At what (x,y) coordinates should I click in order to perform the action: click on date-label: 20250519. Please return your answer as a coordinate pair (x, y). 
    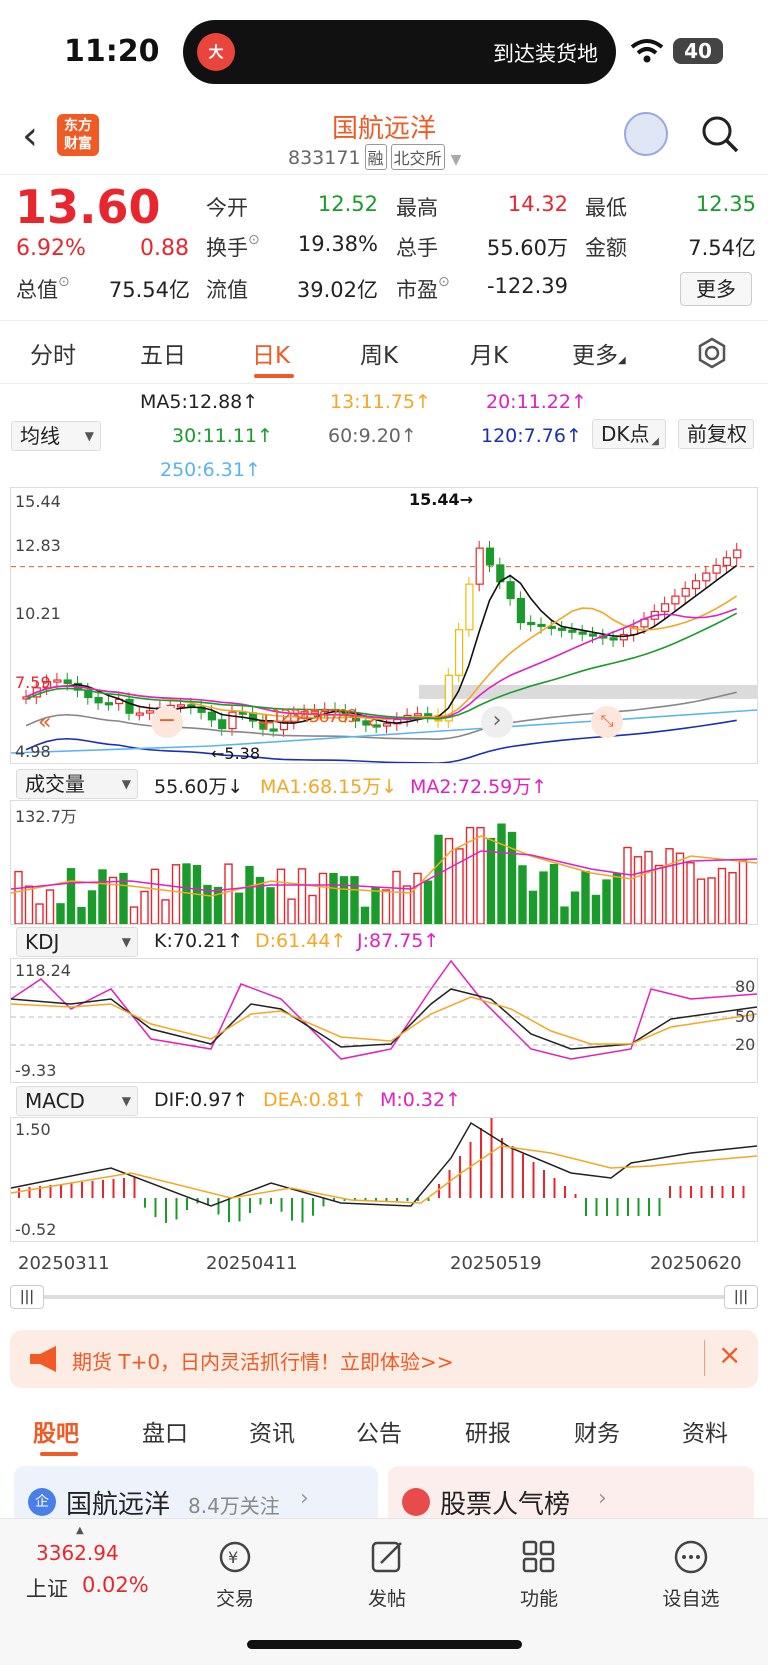
    Looking at the image, I should click on (496, 1263).